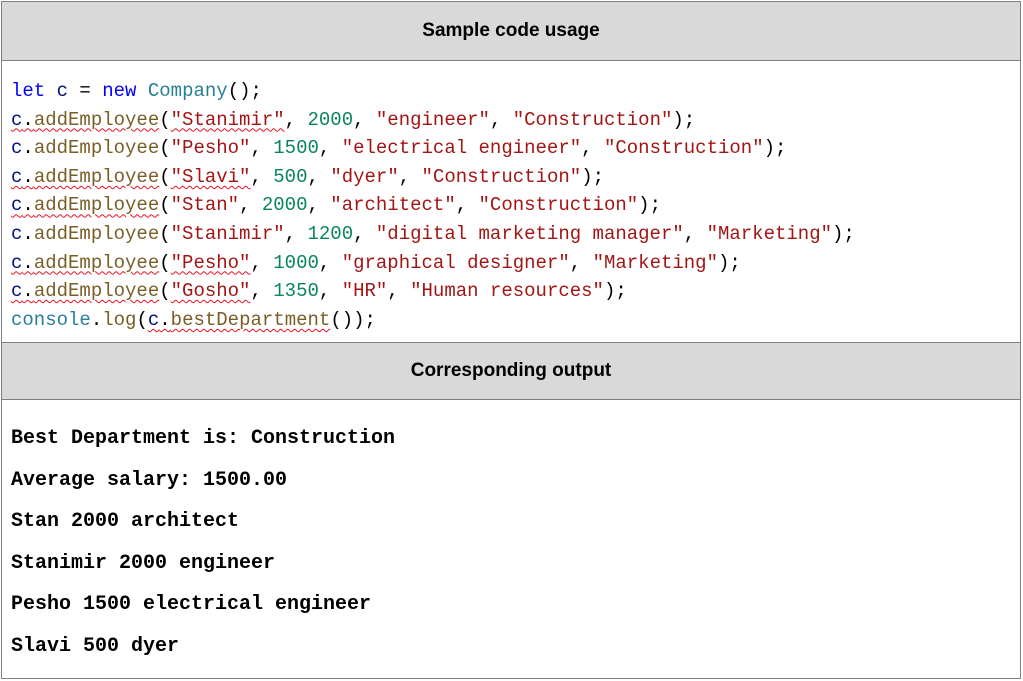  Describe the element at coordinates (393, 205) in the screenshot. I see `code-token: "architect"` at that location.